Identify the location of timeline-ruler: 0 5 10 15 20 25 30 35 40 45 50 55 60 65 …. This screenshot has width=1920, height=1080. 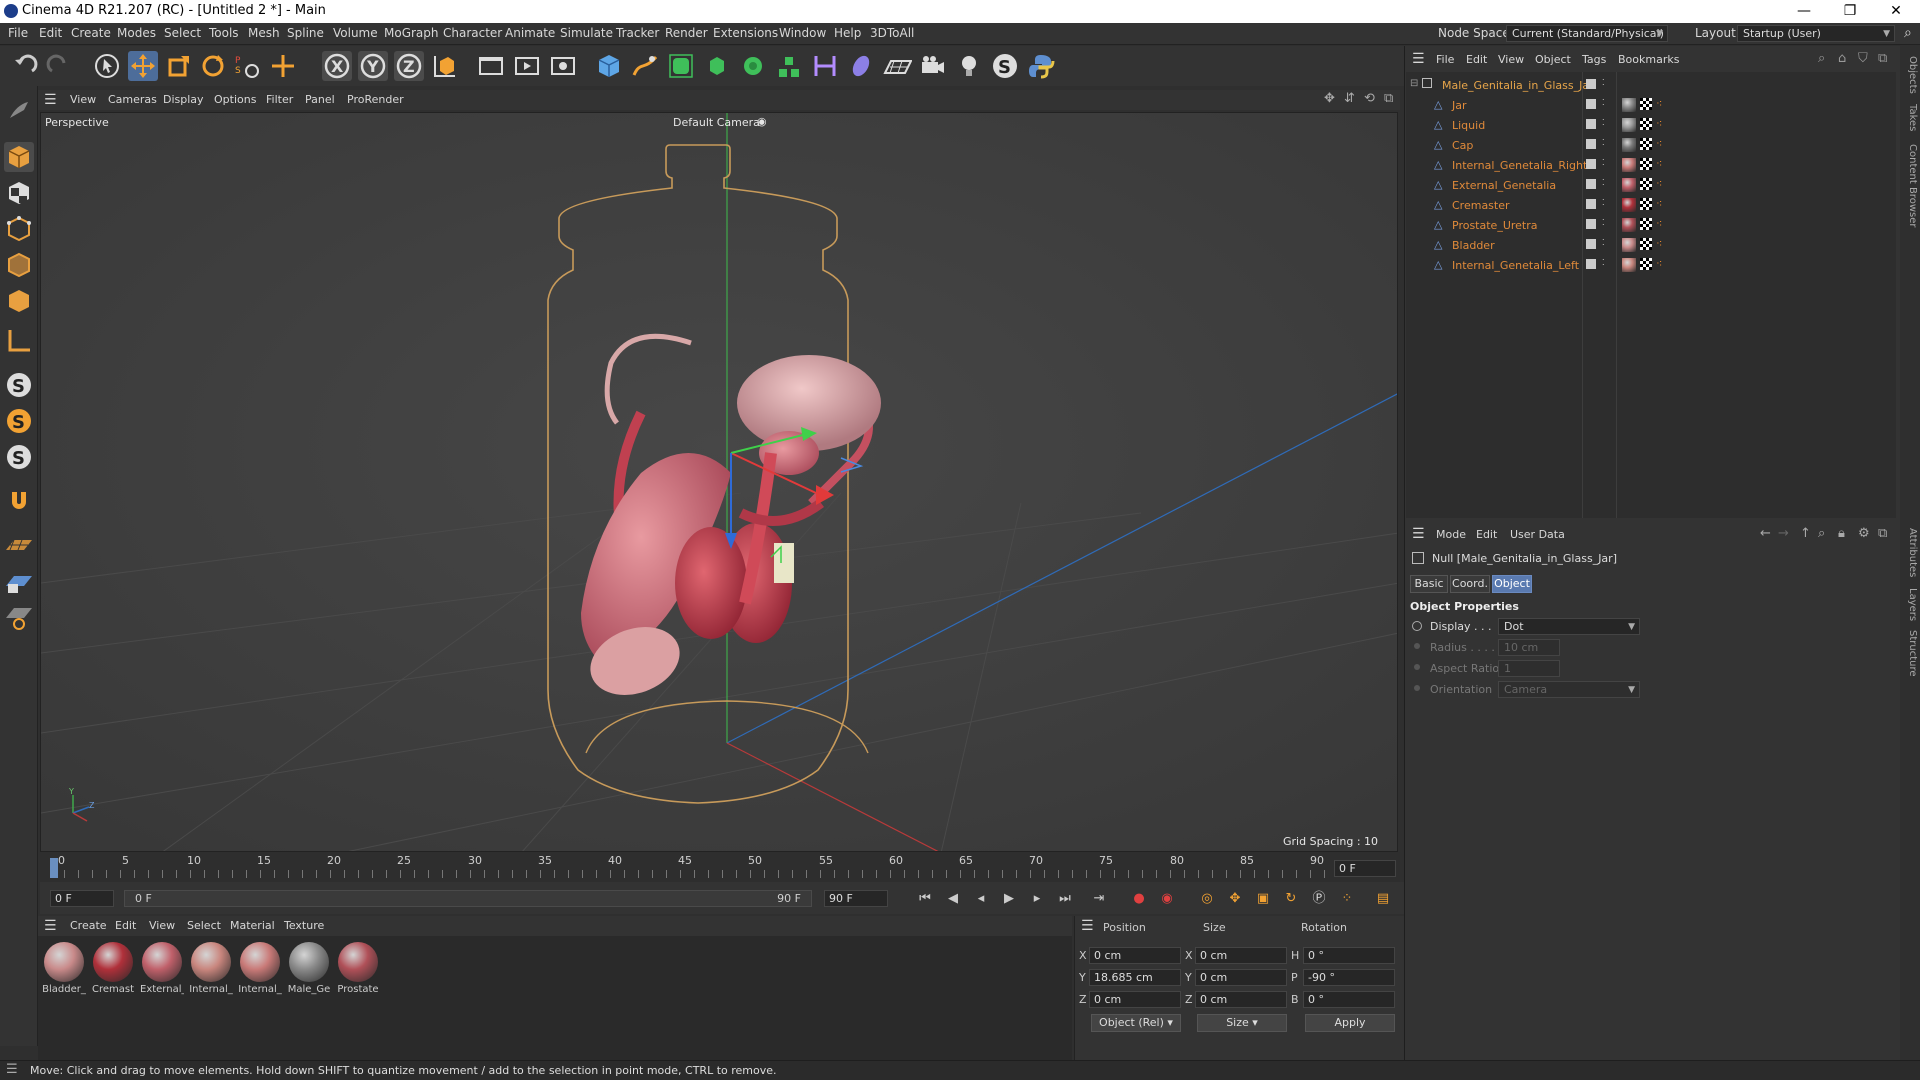
(720, 867).